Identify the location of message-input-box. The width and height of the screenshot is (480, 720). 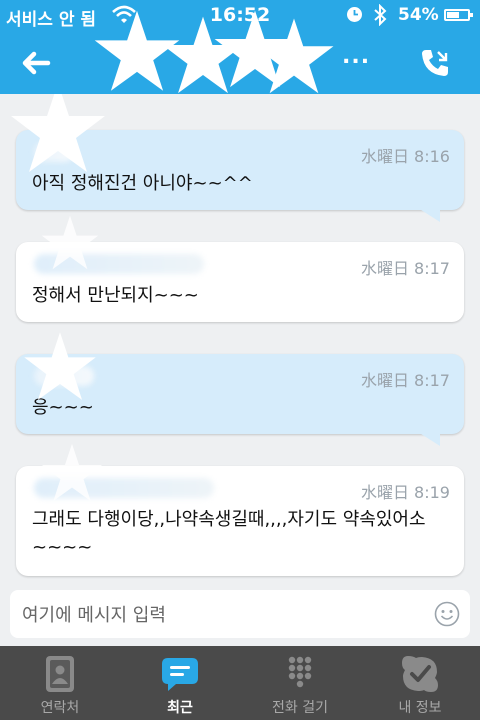
(240, 615).